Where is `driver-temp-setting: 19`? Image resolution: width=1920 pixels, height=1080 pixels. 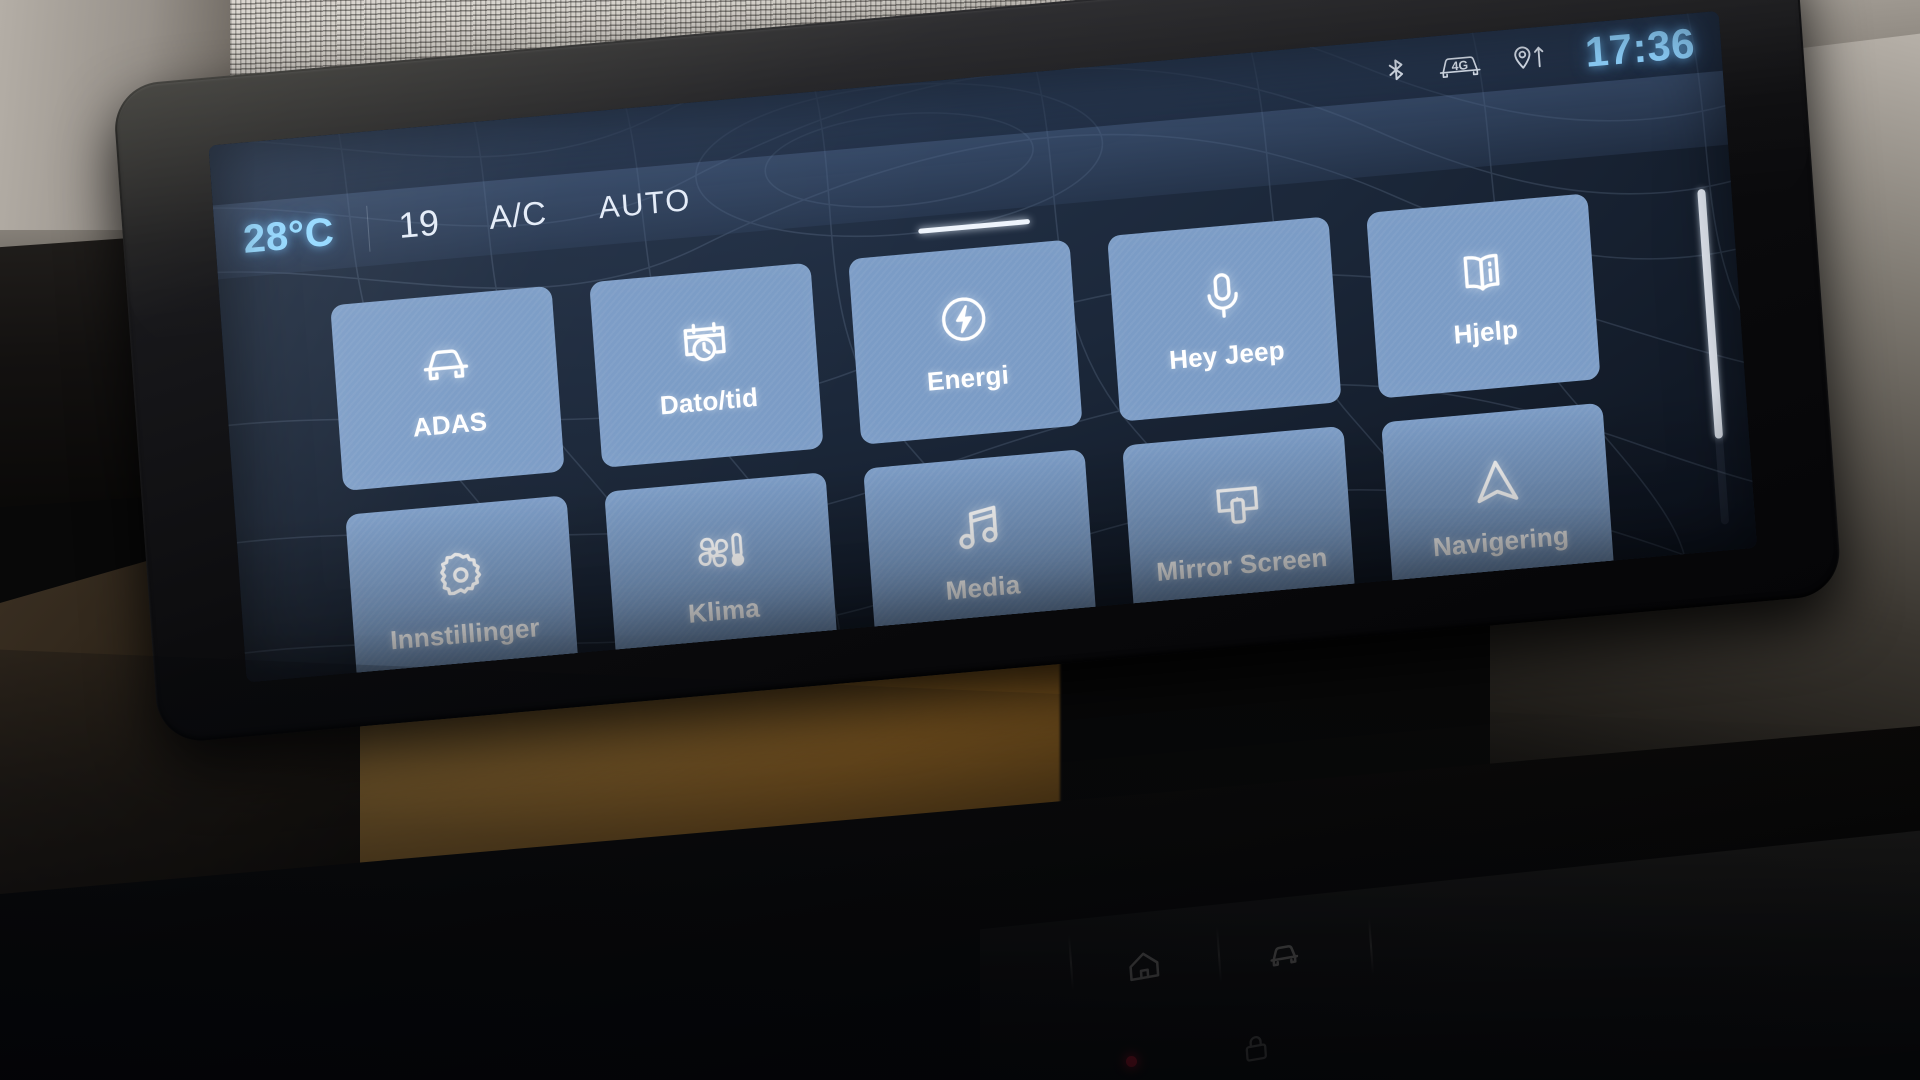
driver-temp-setting: 19 is located at coordinates (418, 224).